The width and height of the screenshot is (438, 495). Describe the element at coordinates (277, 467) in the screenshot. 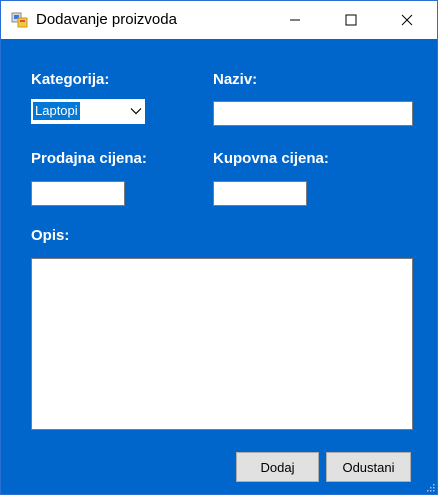

I see `dodaj-button: Dodaj` at that location.